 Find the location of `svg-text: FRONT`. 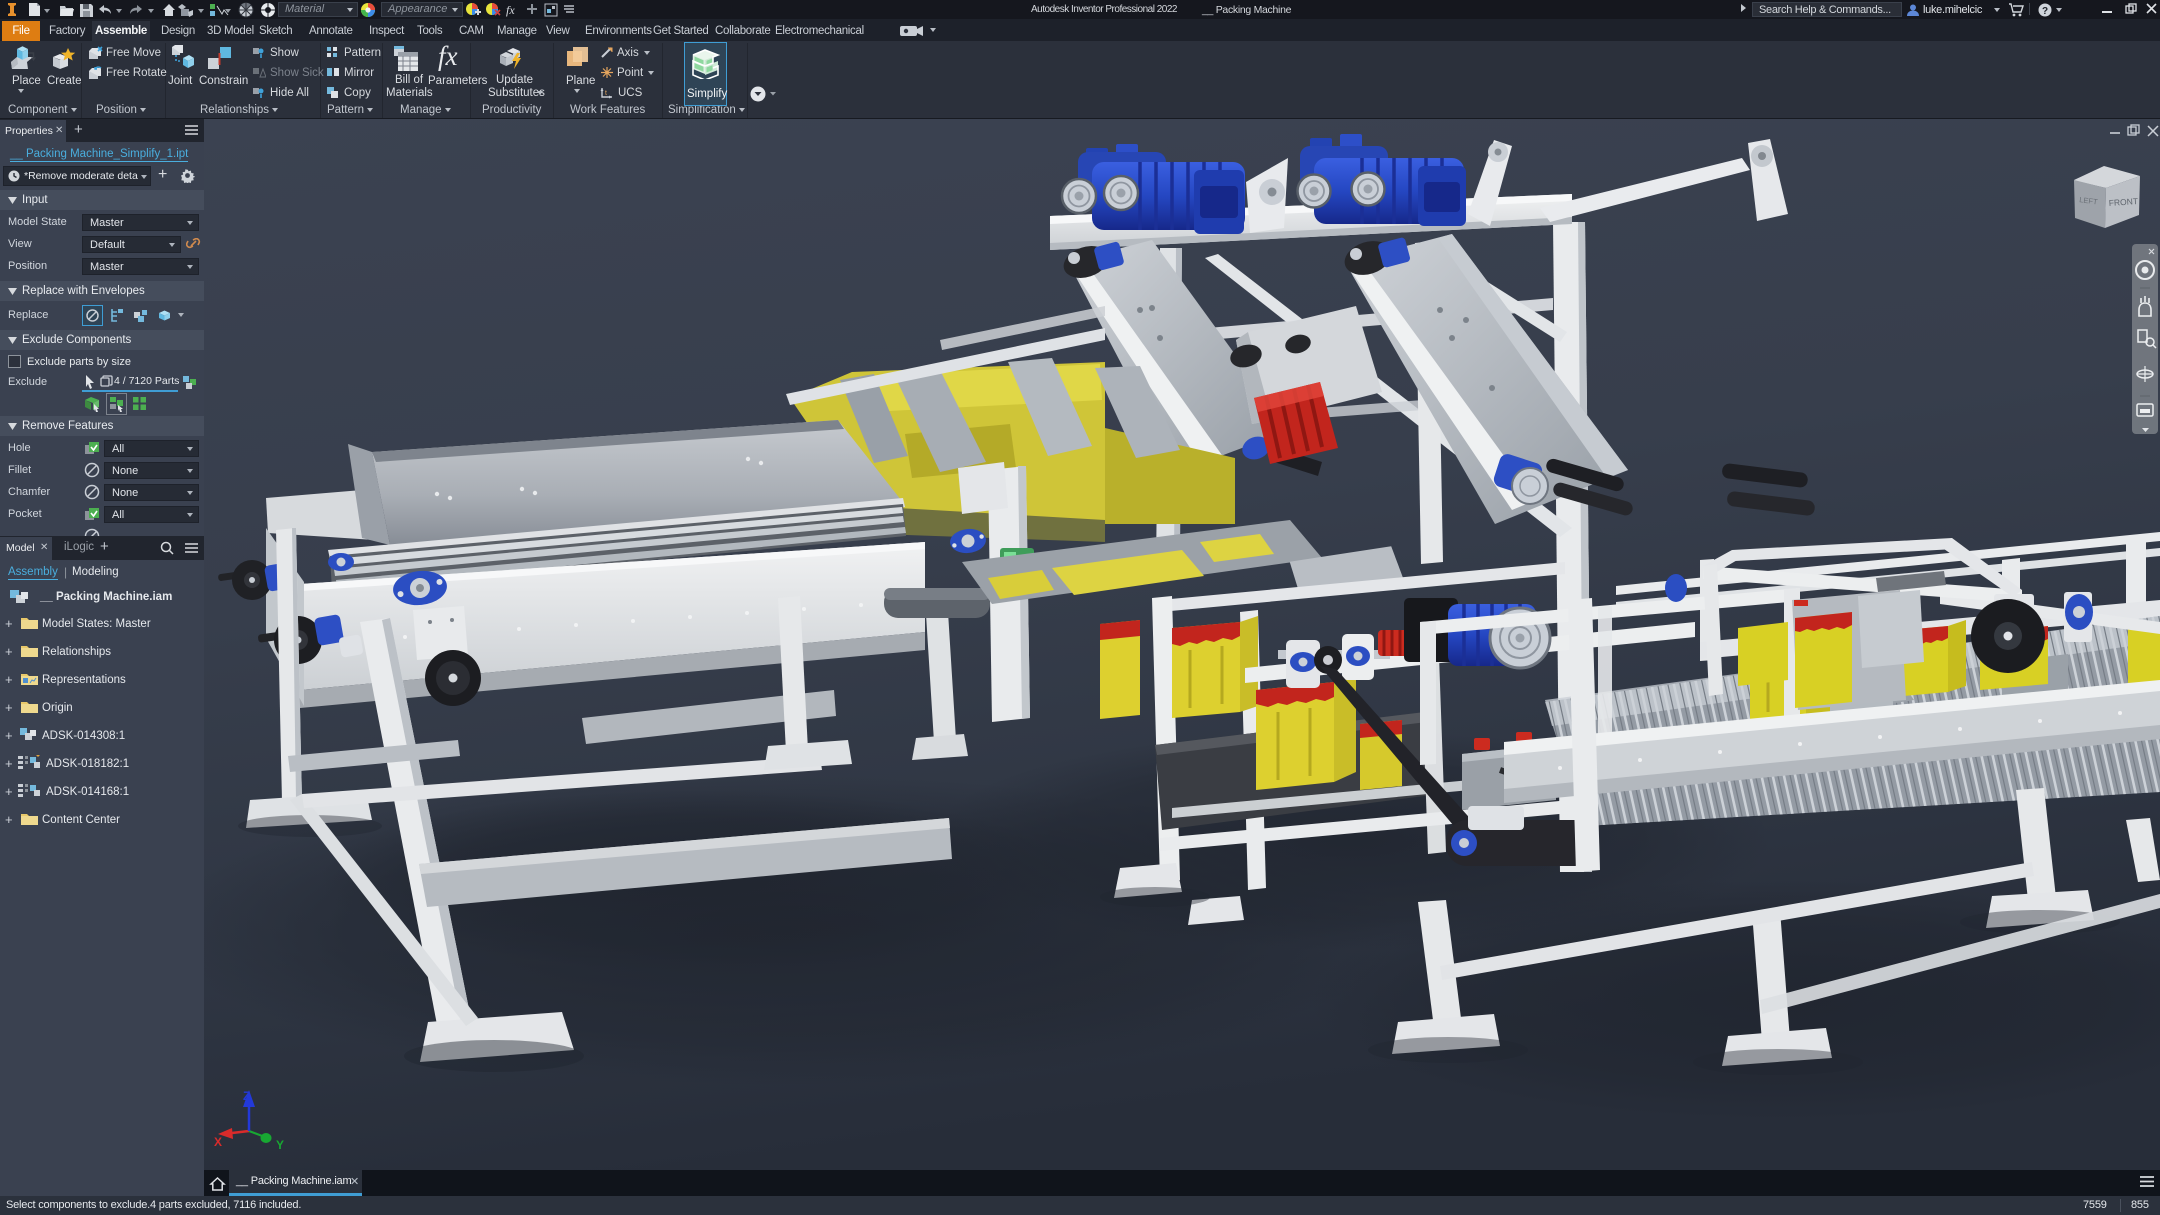

svg-text: FRONT is located at coordinates (2123, 202).